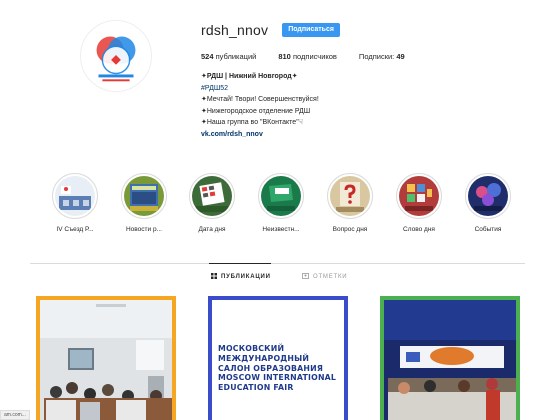  What do you see at coordinates (264, 358) in the screenshot?
I see `expo-line: МЕЖДУНАРОДНЫЙ` at bounding box center [264, 358].